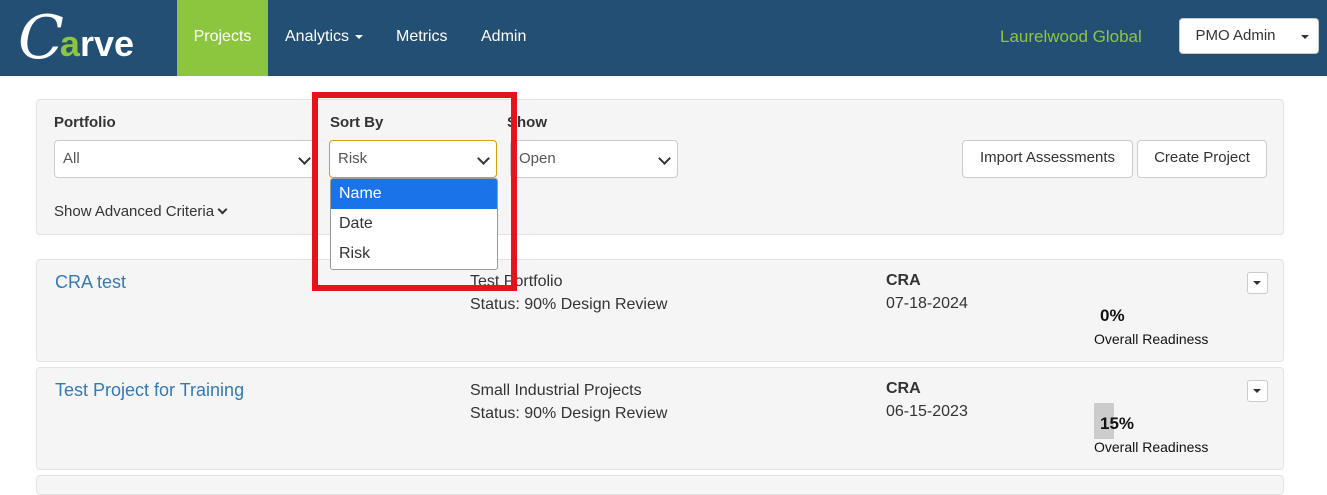 This screenshot has width=1327, height=495. What do you see at coordinates (1047, 159) in the screenshot?
I see `import-assessments-button: Import Assessments` at bounding box center [1047, 159].